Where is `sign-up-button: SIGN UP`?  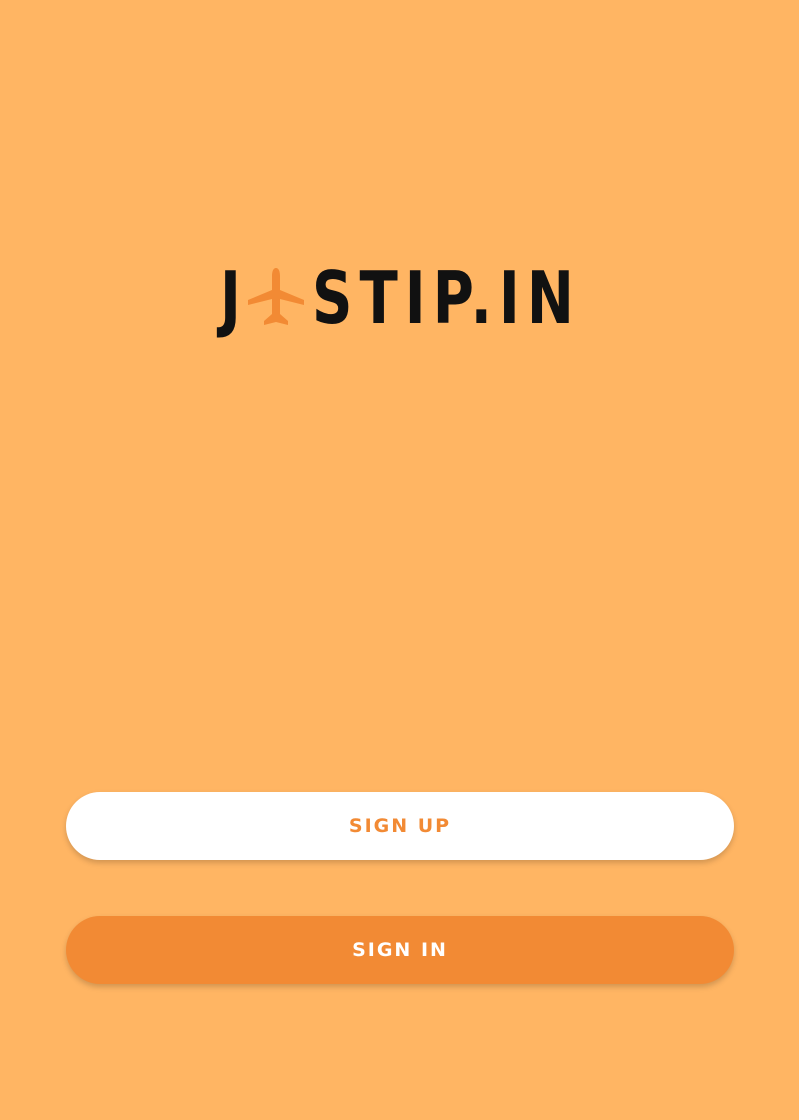 sign-up-button: SIGN UP is located at coordinates (400, 826).